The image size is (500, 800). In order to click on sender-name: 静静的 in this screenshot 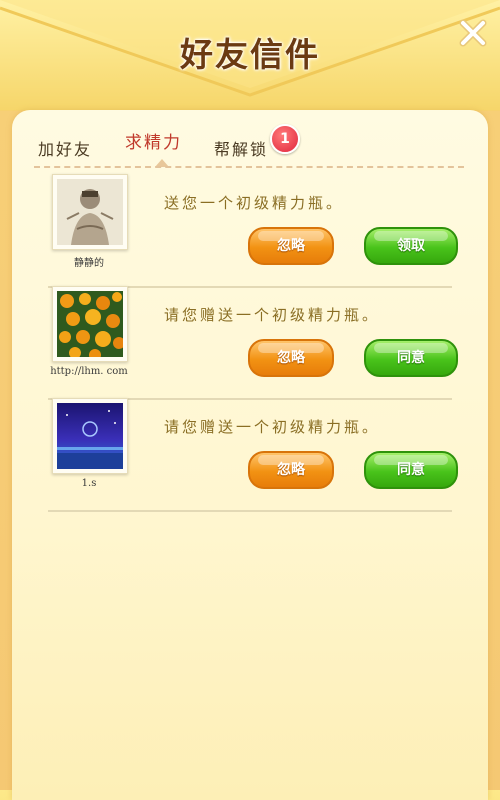, I will do `click(89, 263)`.